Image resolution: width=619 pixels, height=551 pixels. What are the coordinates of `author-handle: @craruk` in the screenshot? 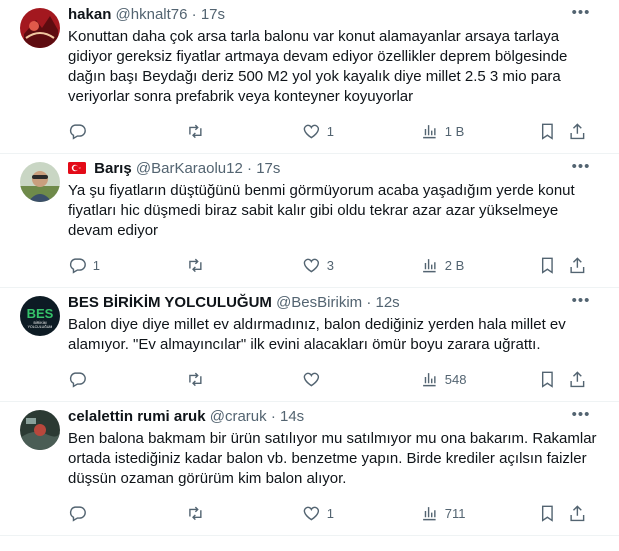 It's located at (238, 416).